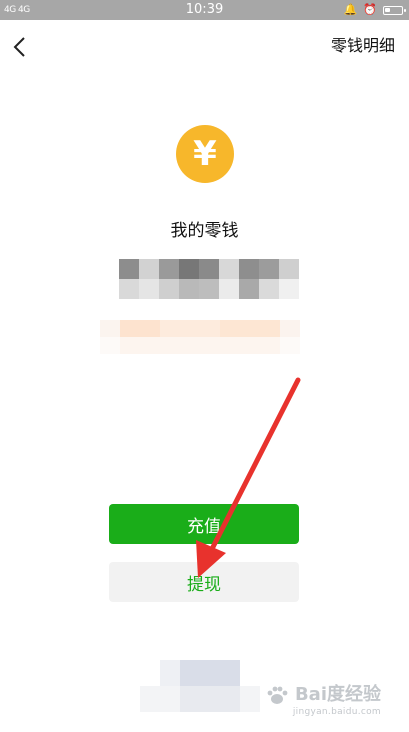  What do you see at coordinates (204, 231) in the screenshot?
I see `page-title: 我的零钱` at bounding box center [204, 231].